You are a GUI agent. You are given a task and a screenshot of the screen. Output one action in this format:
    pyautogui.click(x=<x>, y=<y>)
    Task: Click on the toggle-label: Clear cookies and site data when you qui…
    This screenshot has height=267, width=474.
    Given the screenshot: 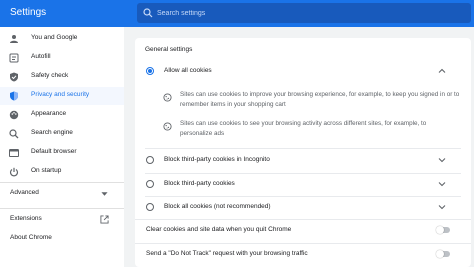 What is the action you would take?
    pyautogui.click(x=219, y=229)
    